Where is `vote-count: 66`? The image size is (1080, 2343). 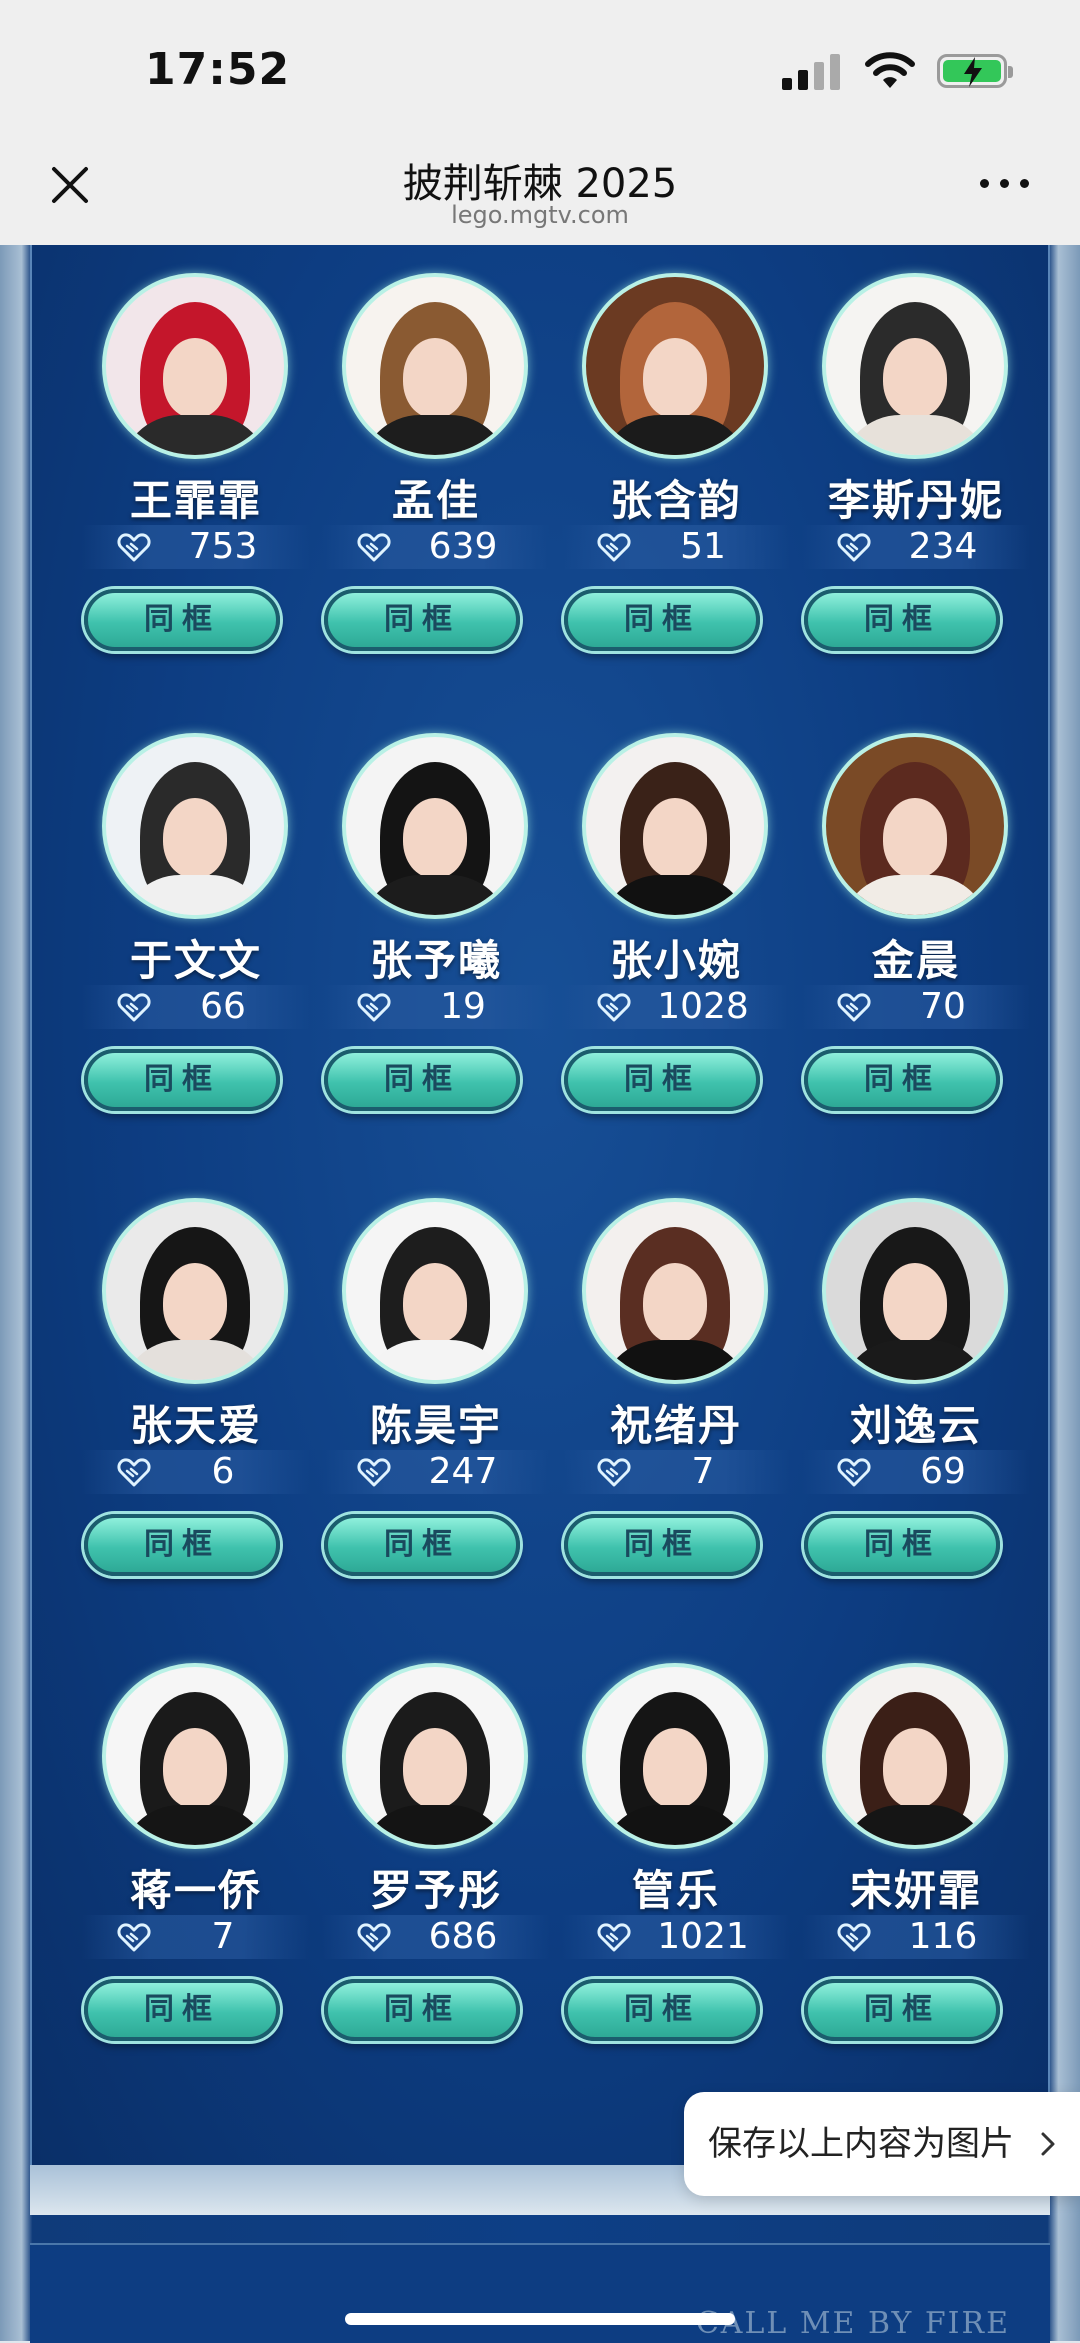 vote-count: 66 is located at coordinates (223, 1006).